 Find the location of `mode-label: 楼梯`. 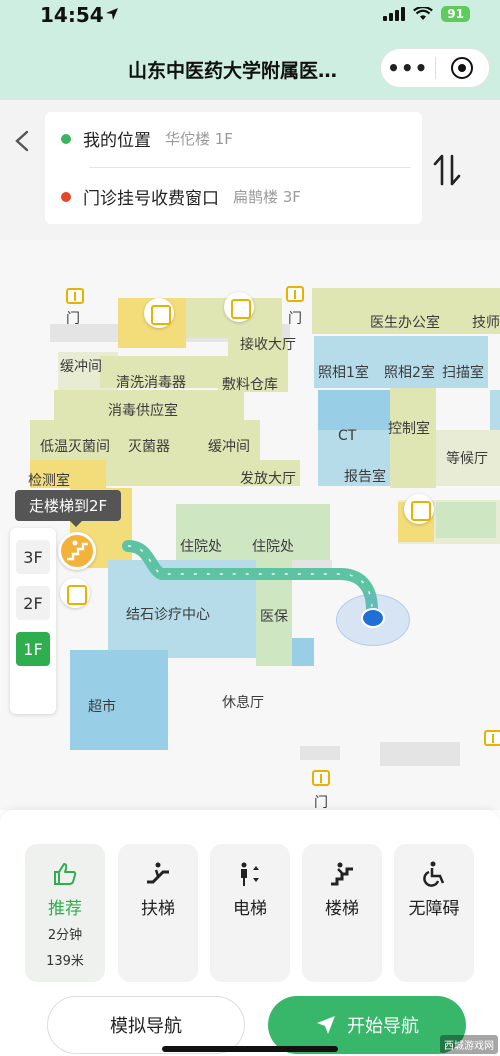

mode-label: 楼梯 is located at coordinates (342, 909).